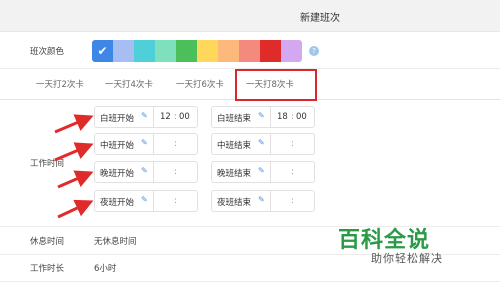  I want to click on day-shift-start-field: 白班开始 ✎ 12 : 00, so click(146, 117).